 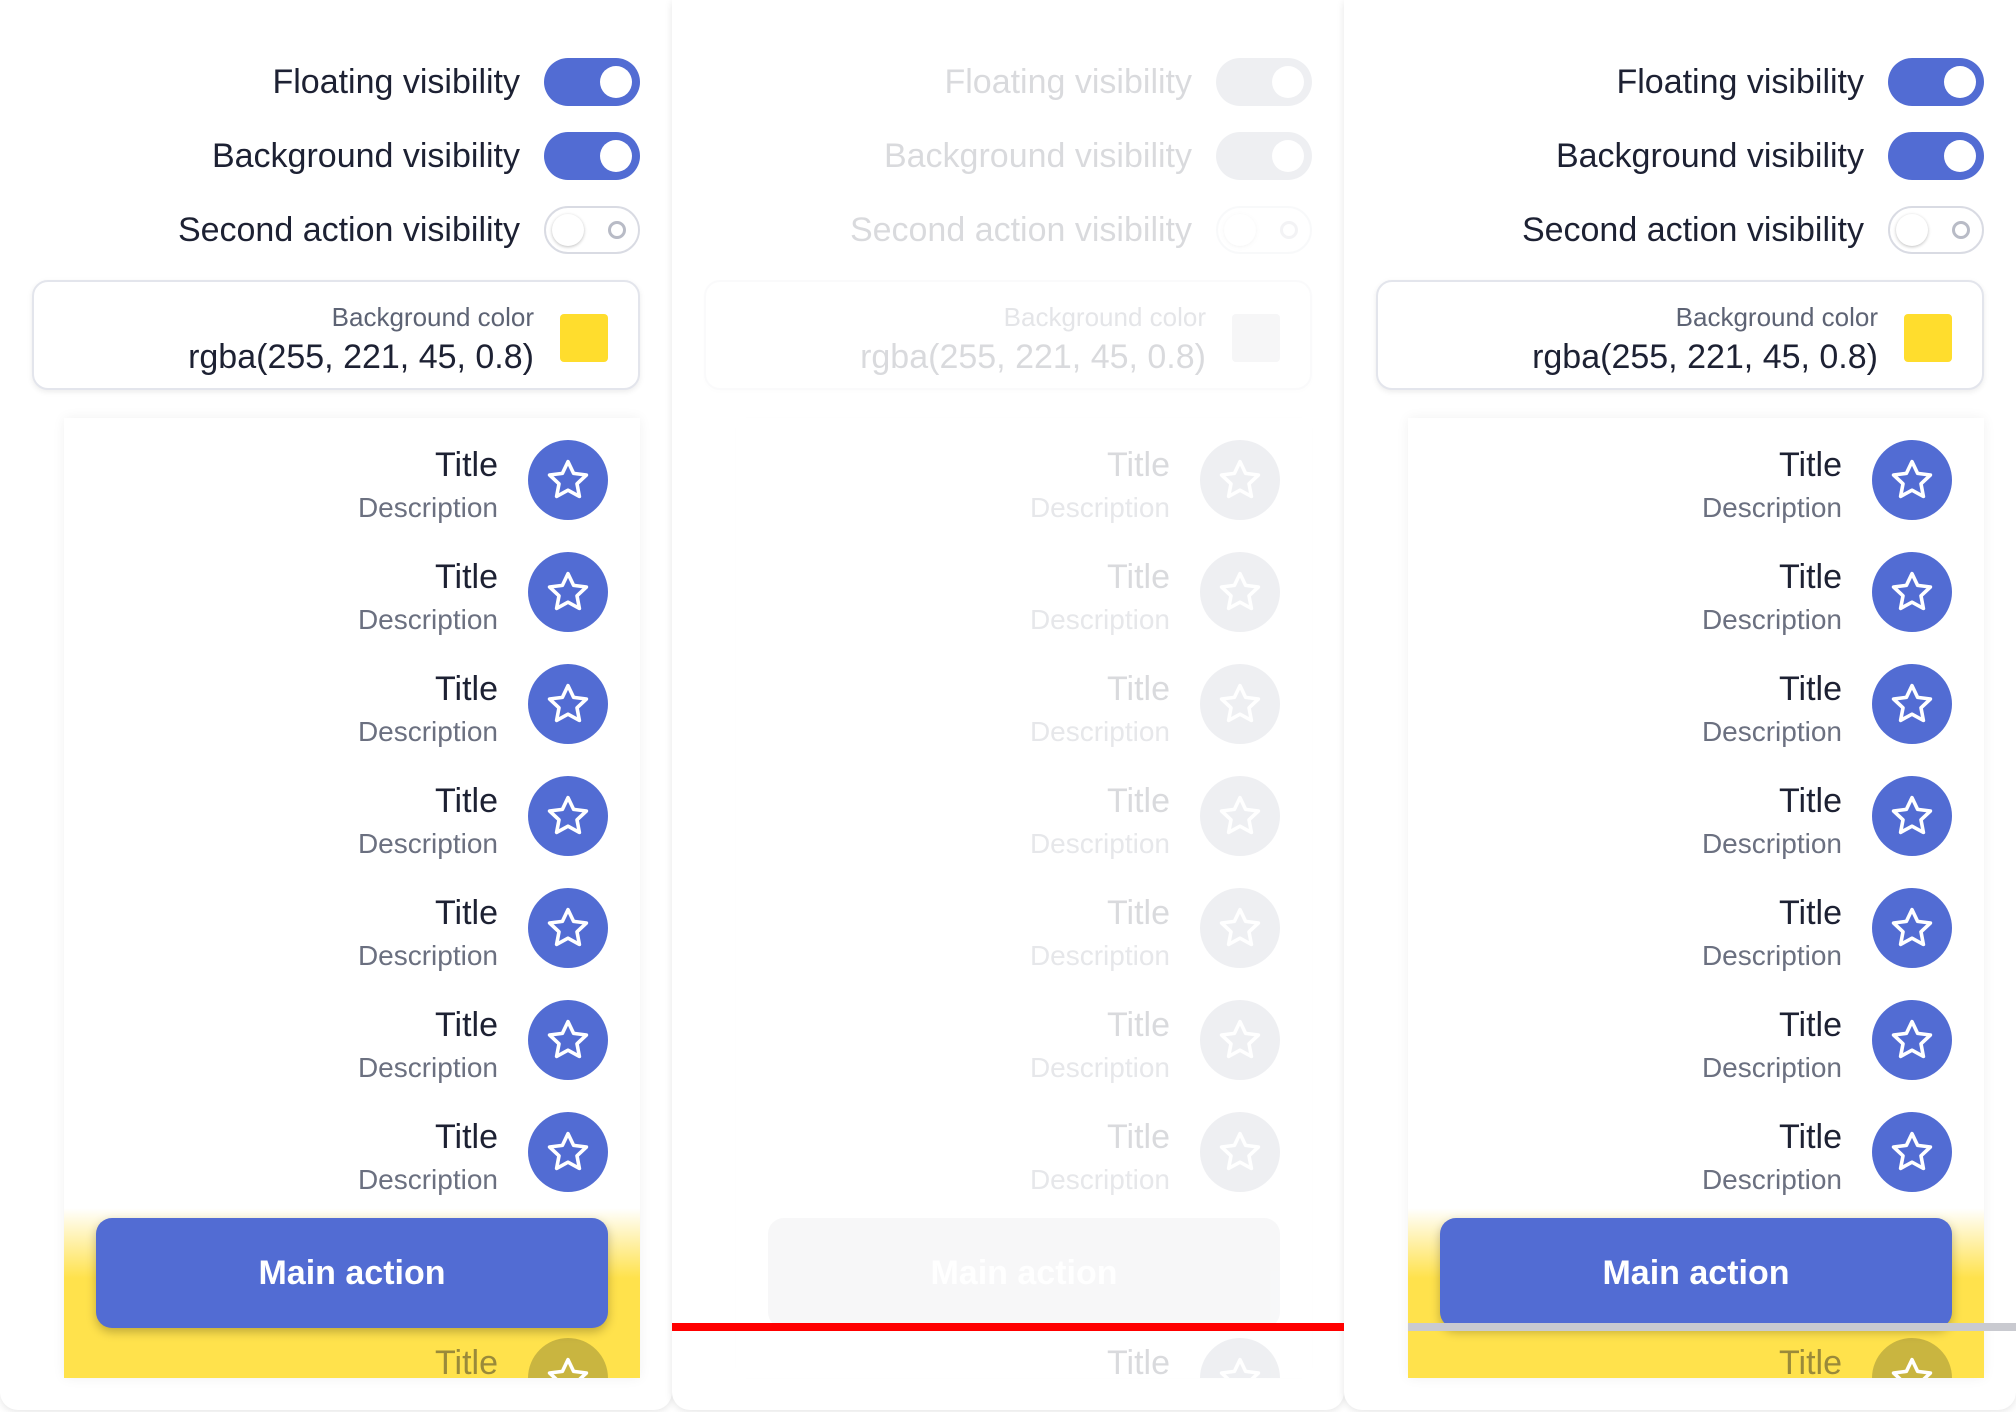 I want to click on background-visibility-label: Background visibility, so click(x=1709, y=155).